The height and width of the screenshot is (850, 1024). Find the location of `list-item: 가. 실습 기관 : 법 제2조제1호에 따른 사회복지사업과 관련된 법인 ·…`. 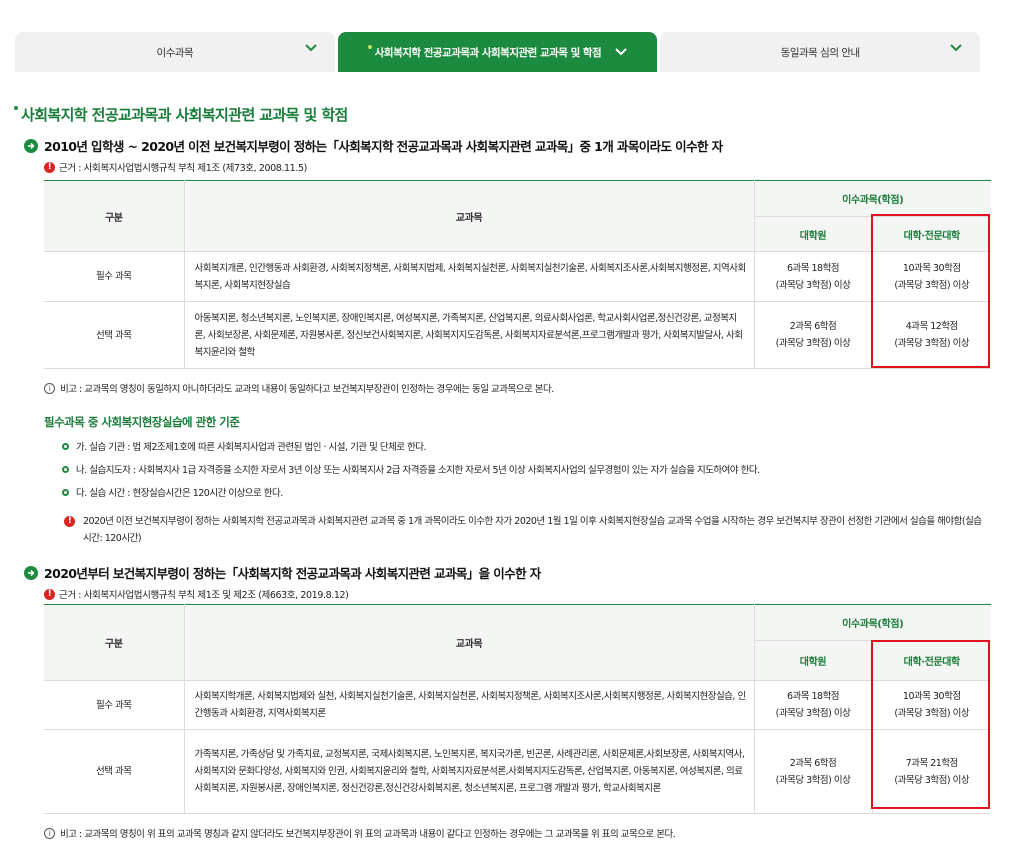

list-item: 가. 실습 기관 : 법 제2조제1호에 따른 사회복지사업과 관련된 법인 ·… is located at coordinates (244, 446).